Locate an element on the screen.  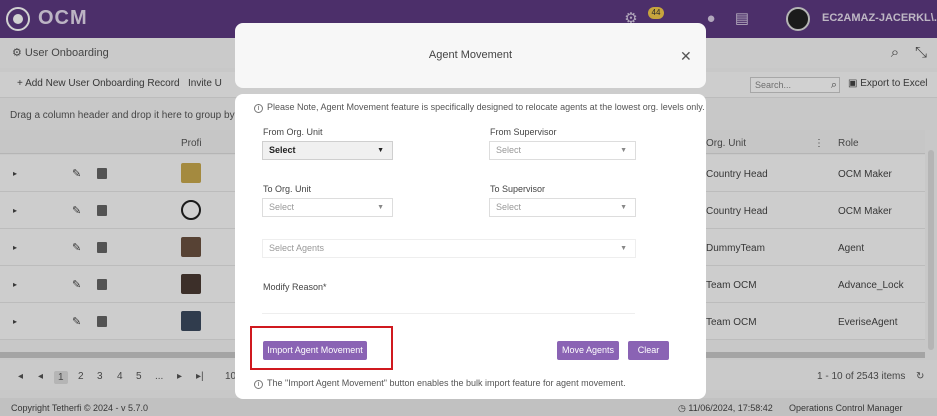
from-org-unit-label: From Org. Unit is located at coordinates (293, 132).